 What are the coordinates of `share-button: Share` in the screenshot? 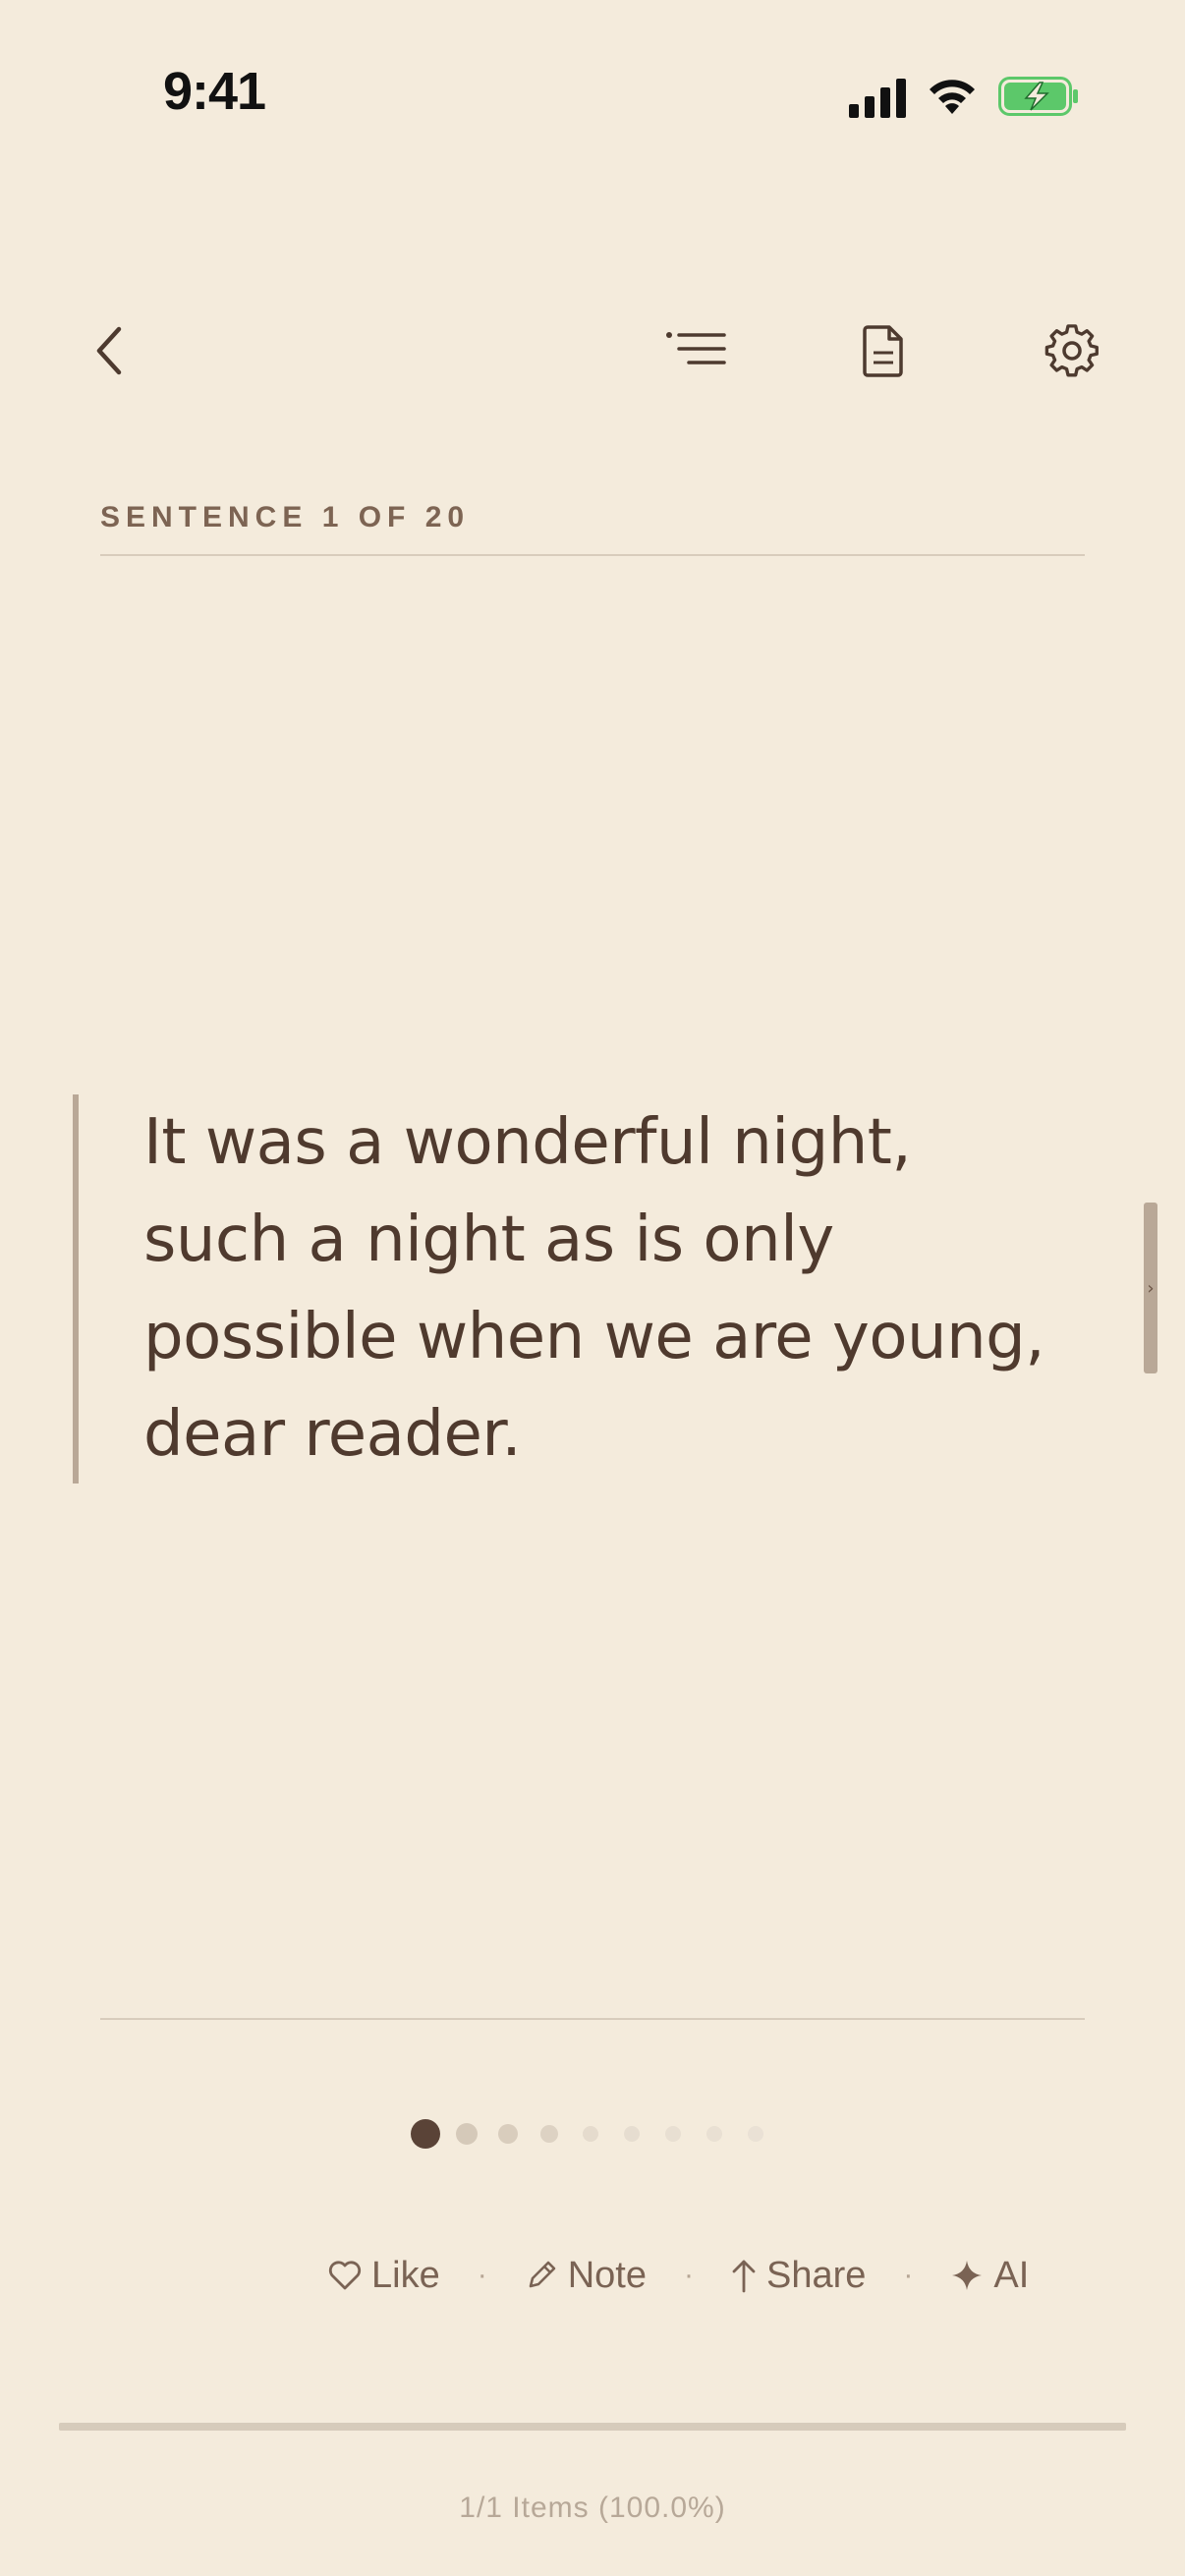 It's located at (799, 2276).